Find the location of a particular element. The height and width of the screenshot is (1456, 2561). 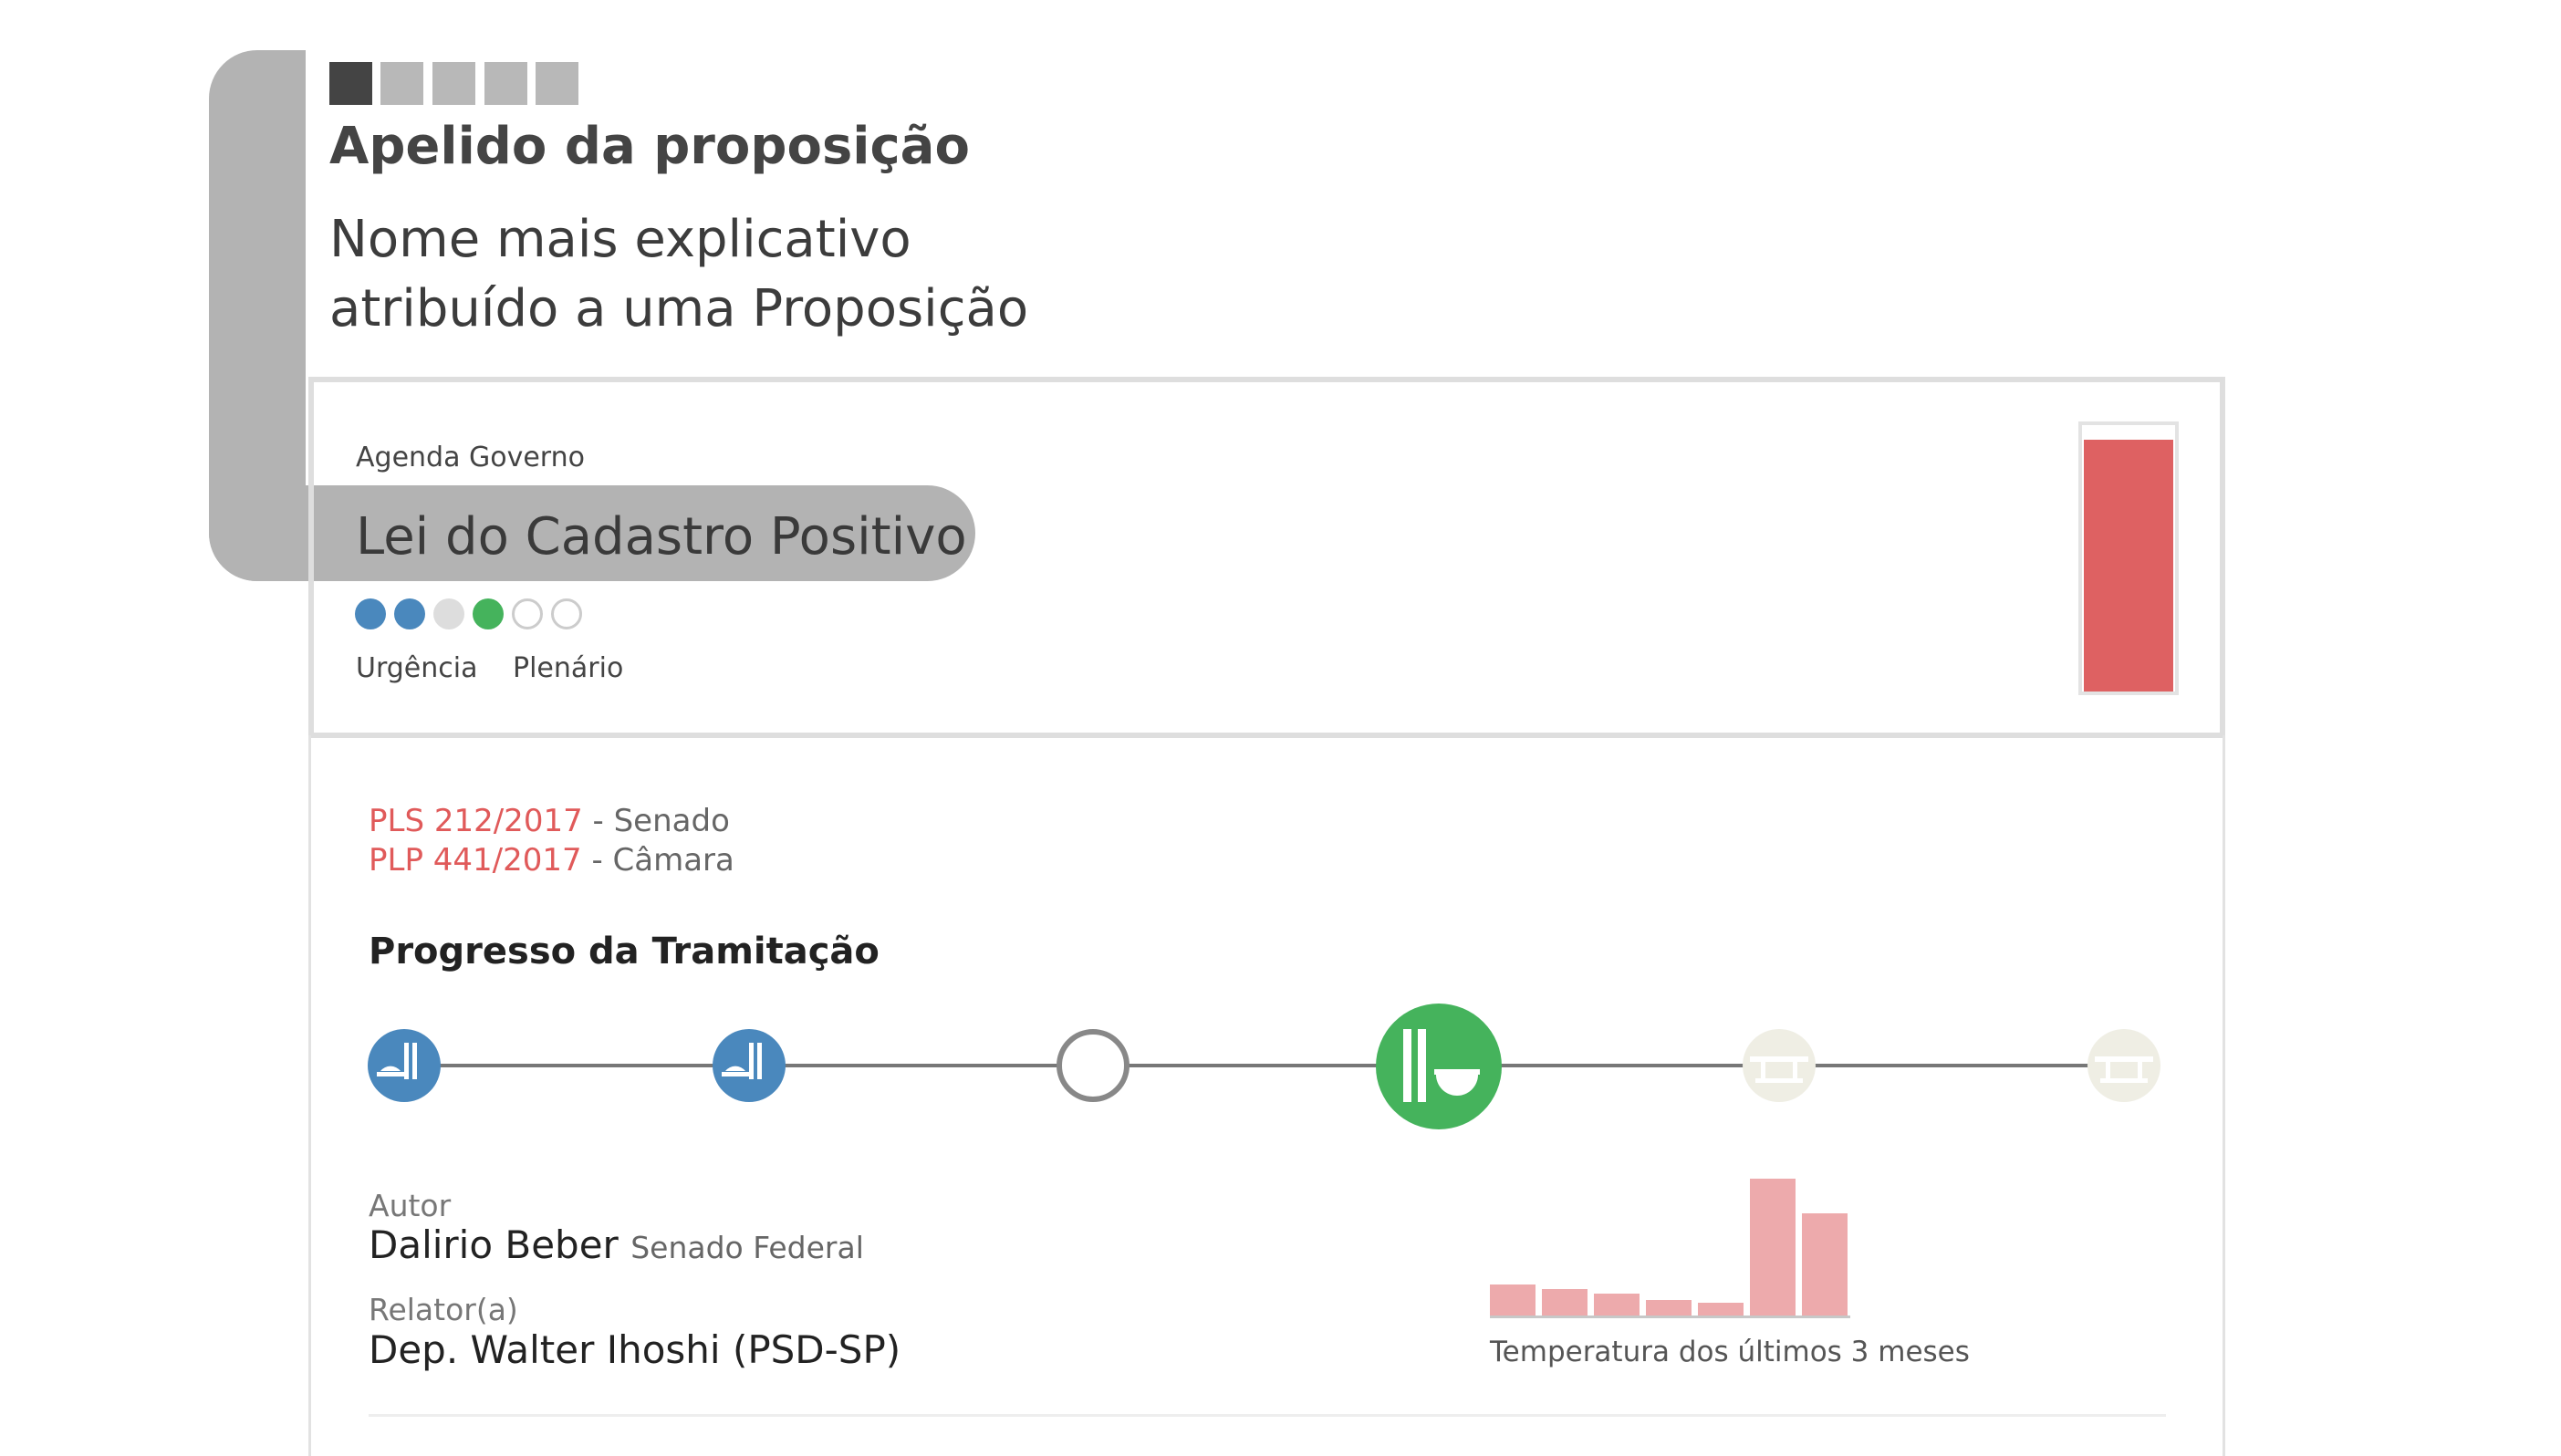

annotation-title: Apelido da proposição is located at coordinates (649, 146).